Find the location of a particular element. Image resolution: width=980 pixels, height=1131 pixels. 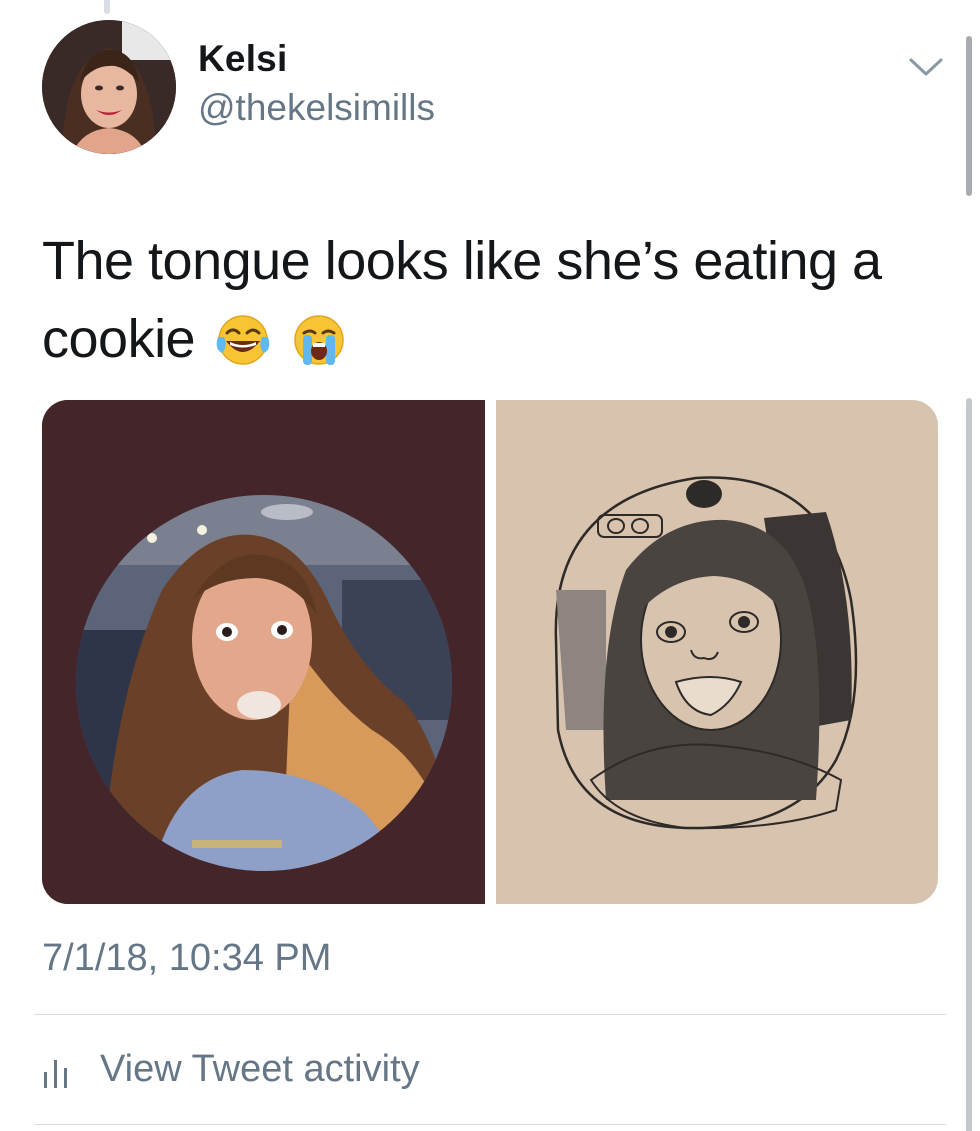

user-handle: @thekelsimills is located at coordinates (316, 108).